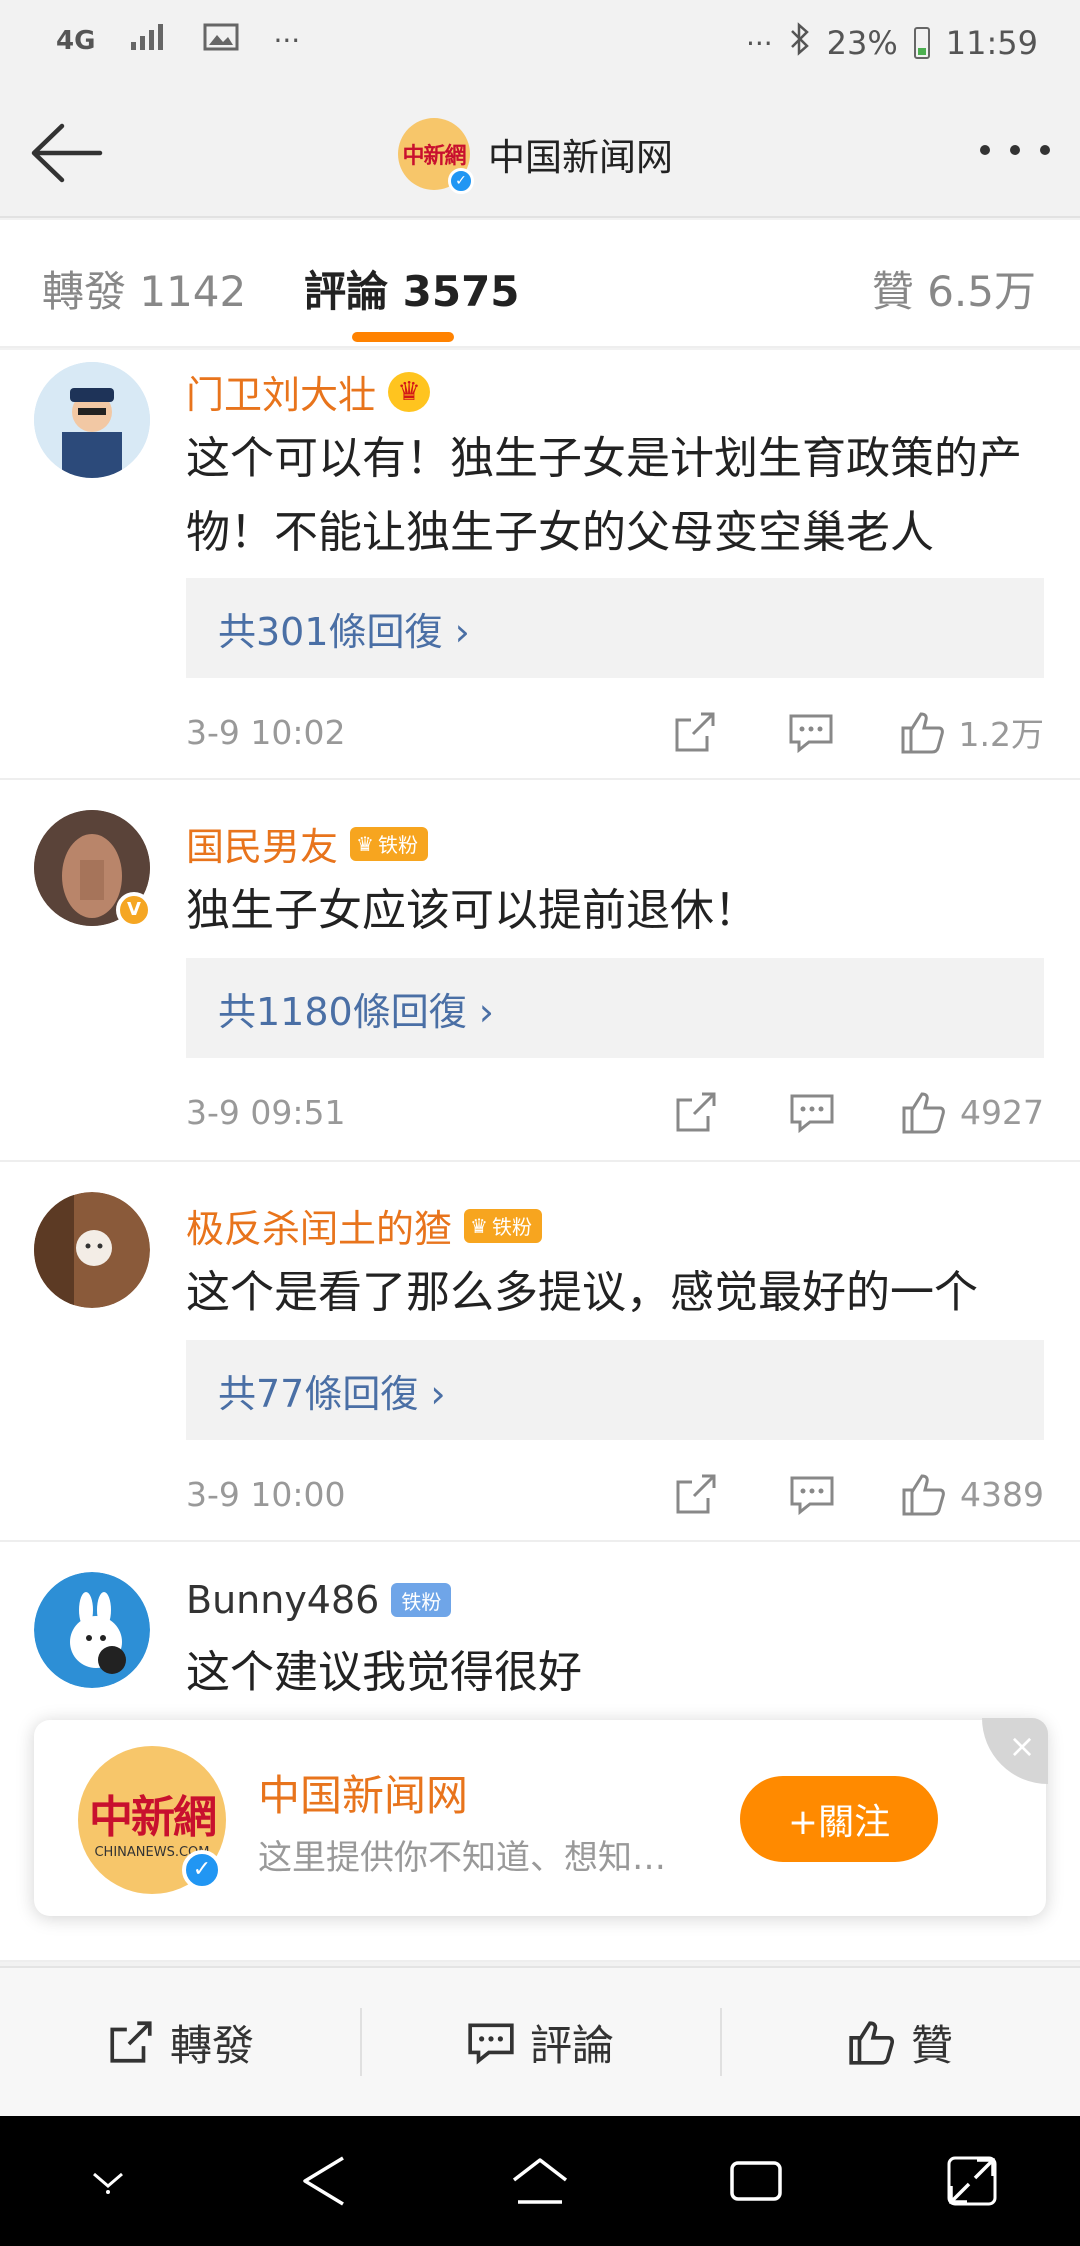  Describe the element at coordinates (1002, 1494) in the screenshot. I see `like-count: 4389` at that location.